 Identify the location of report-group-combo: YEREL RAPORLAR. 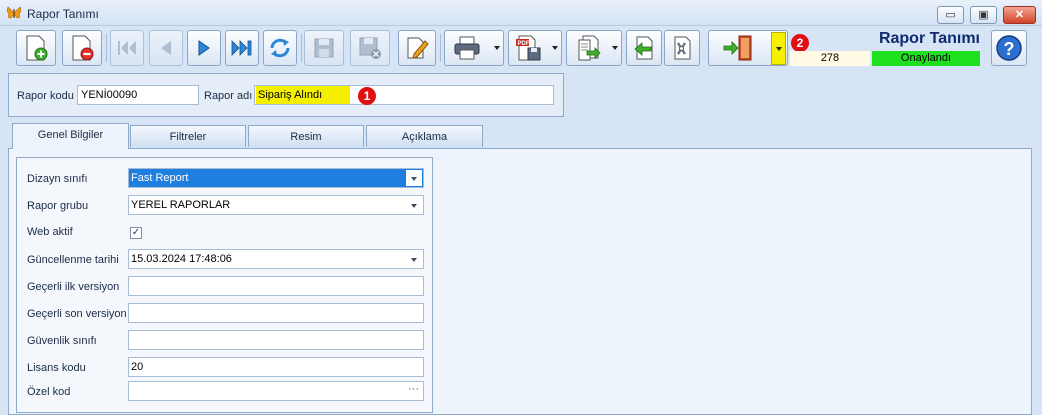
(276, 205).